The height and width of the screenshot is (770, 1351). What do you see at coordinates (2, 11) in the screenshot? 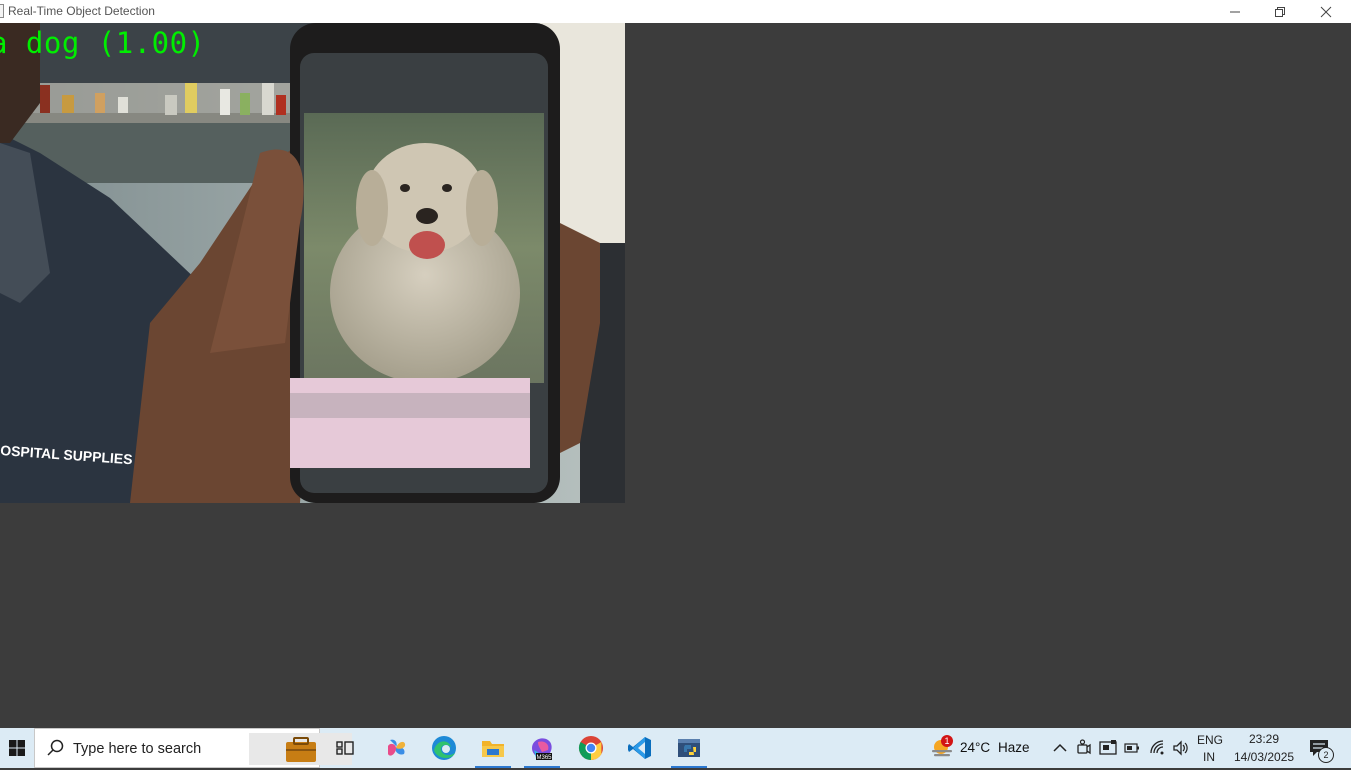
I see `app-window-icon` at bounding box center [2, 11].